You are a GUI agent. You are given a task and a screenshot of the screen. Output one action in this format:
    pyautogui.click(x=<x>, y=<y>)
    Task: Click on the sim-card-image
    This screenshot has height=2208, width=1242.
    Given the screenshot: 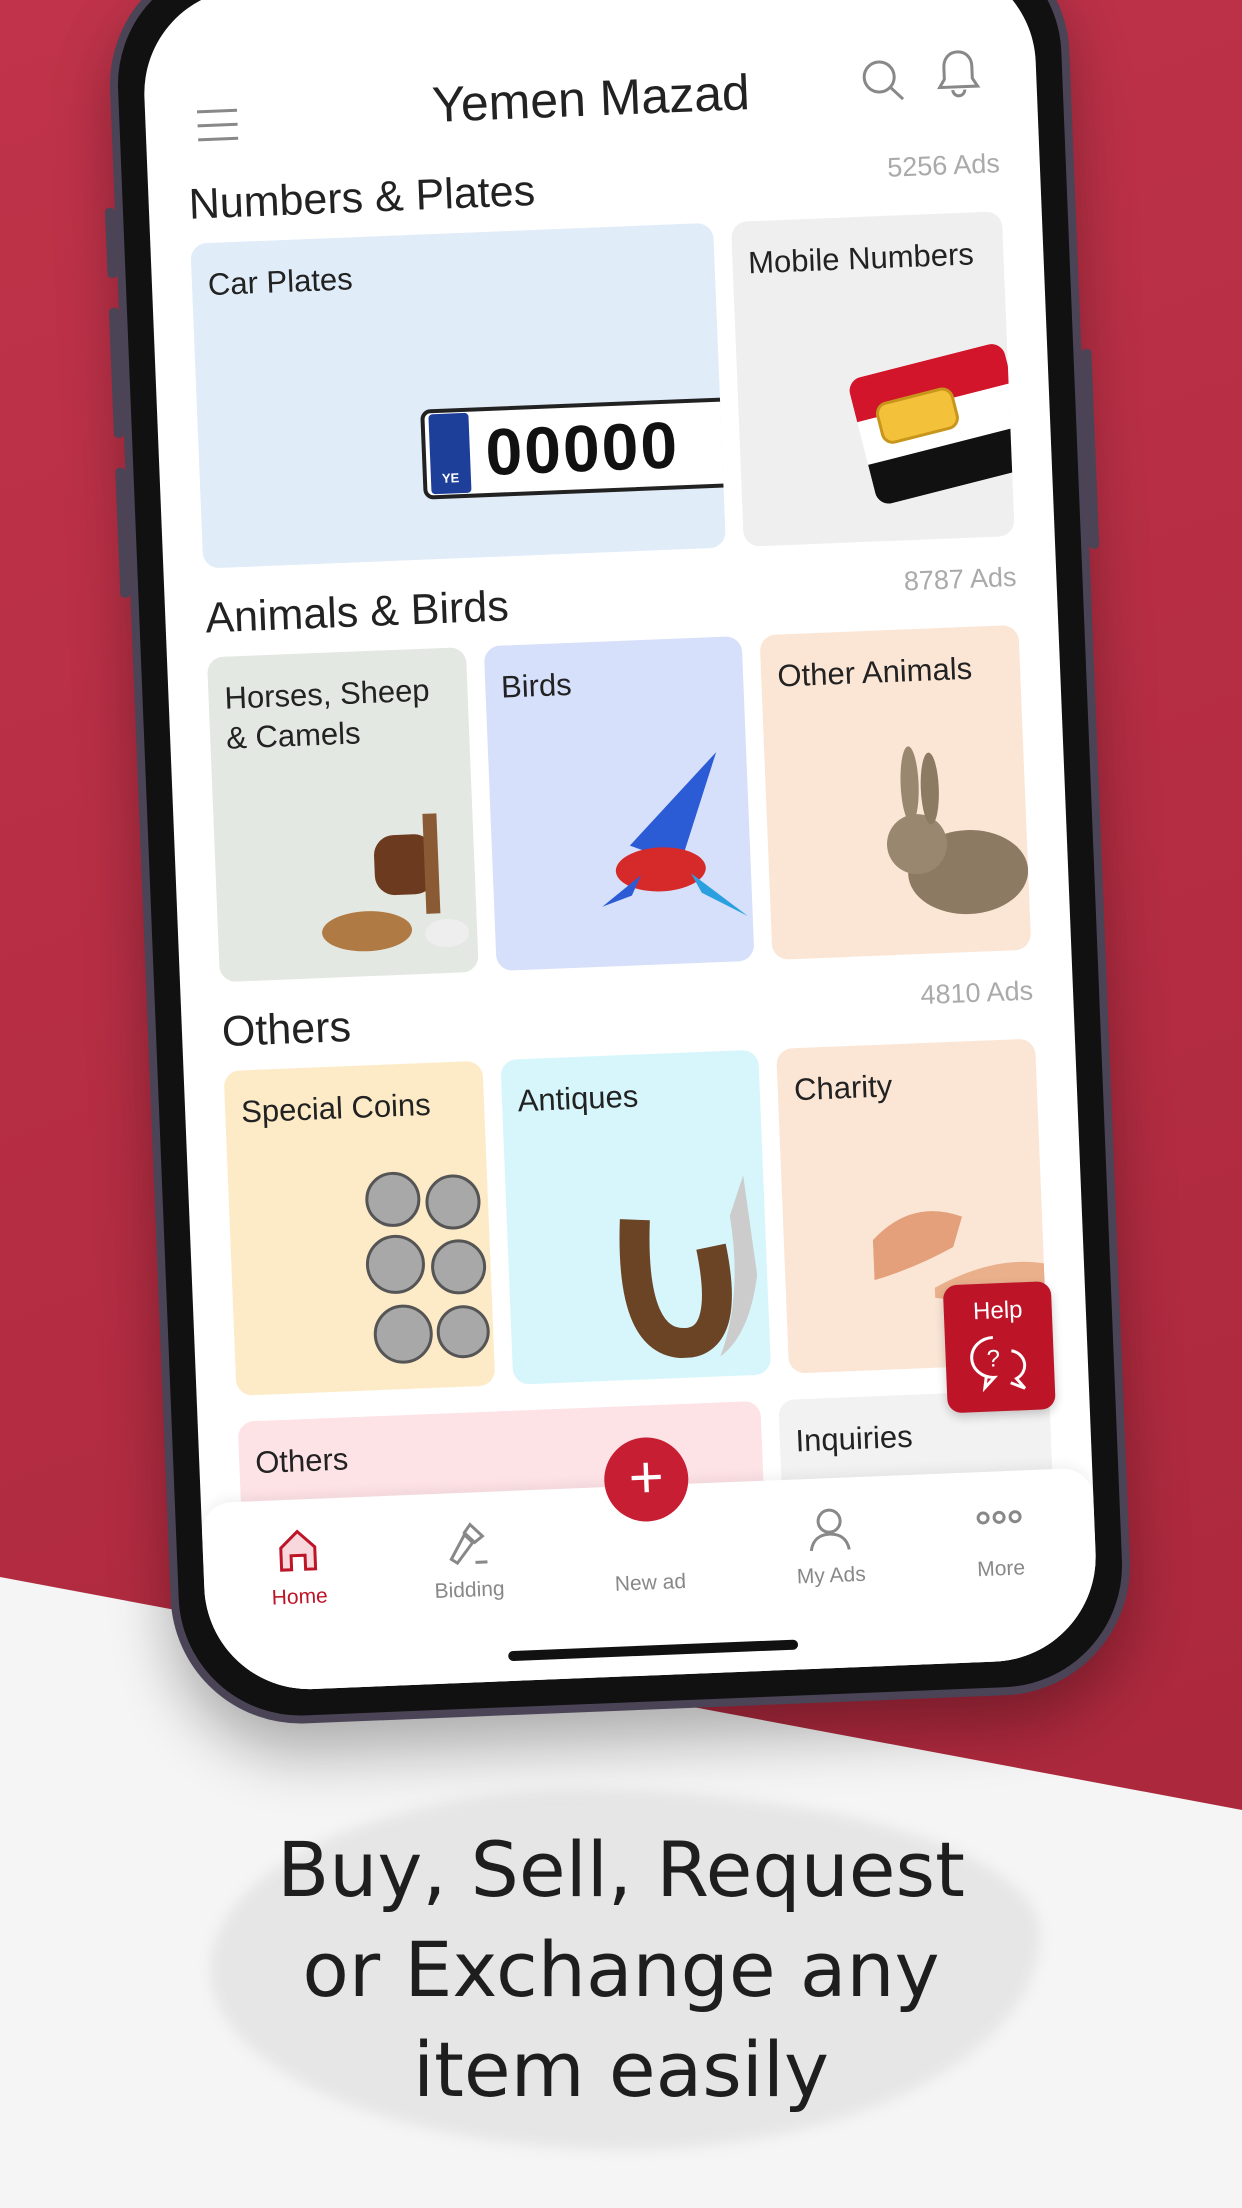 What is the action you would take?
    pyautogui.click(x=930, y=424)
    